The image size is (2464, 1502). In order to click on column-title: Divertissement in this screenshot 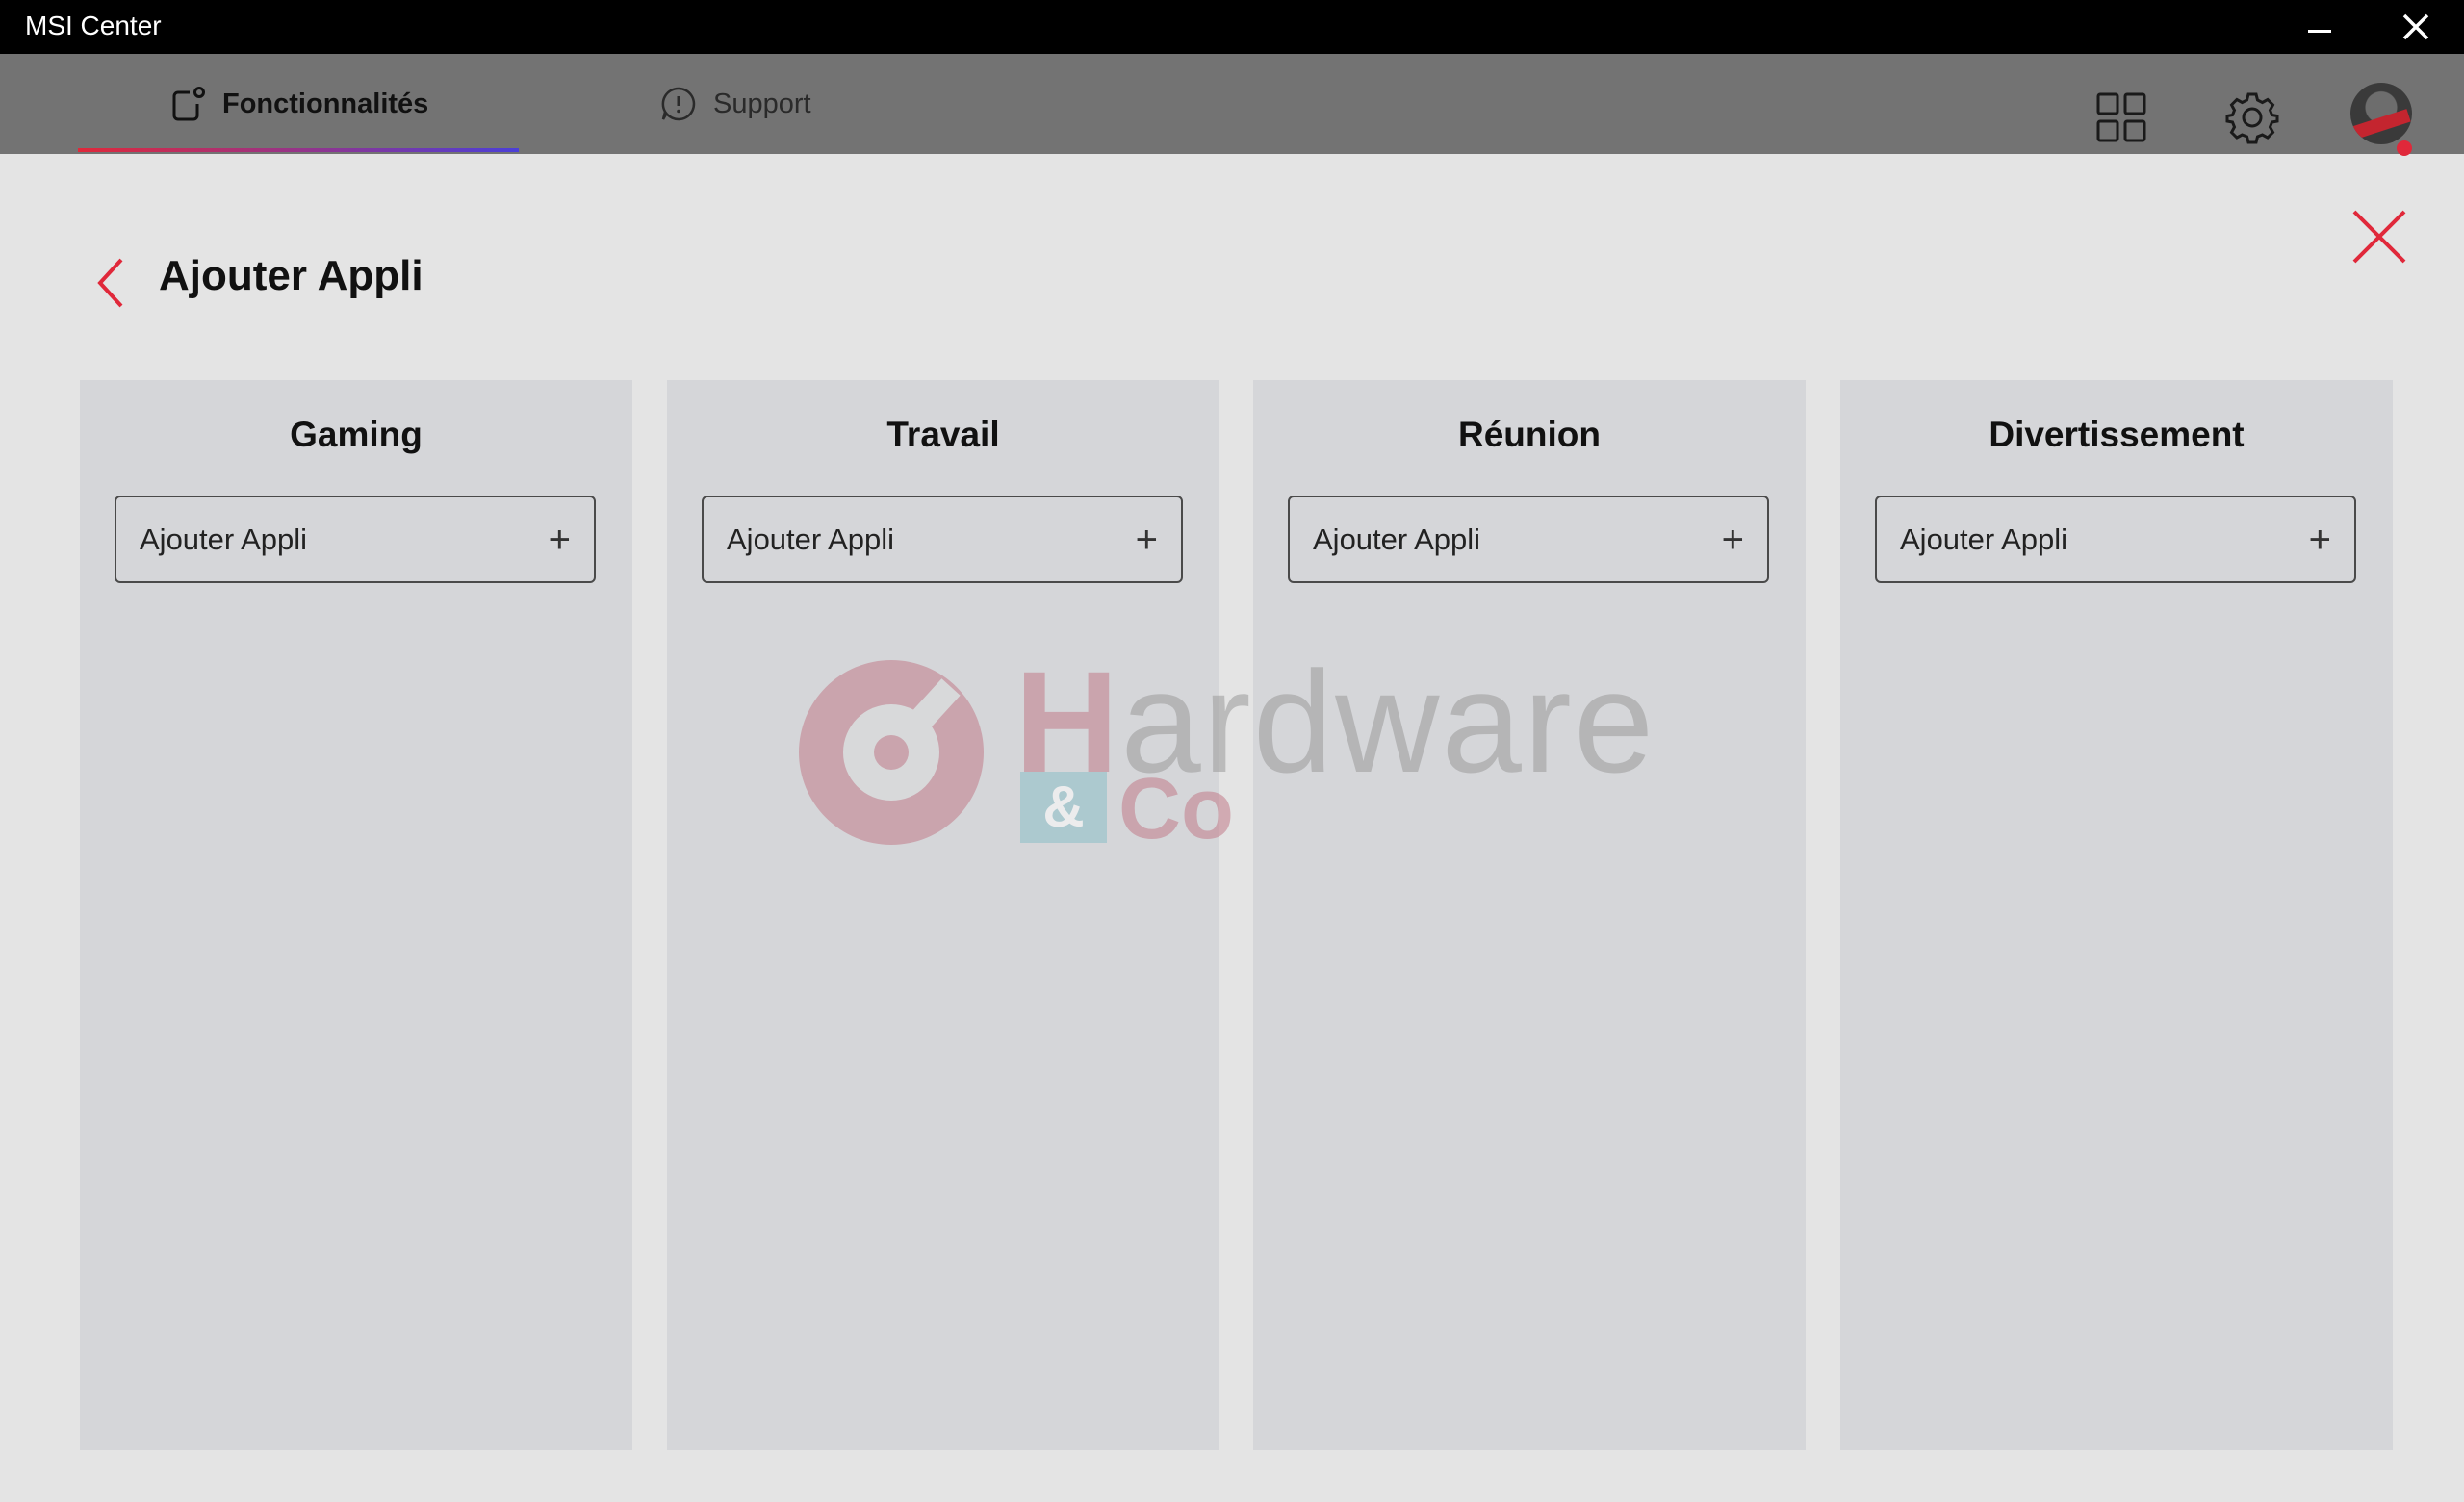, I will do `click(2117, 434)`.